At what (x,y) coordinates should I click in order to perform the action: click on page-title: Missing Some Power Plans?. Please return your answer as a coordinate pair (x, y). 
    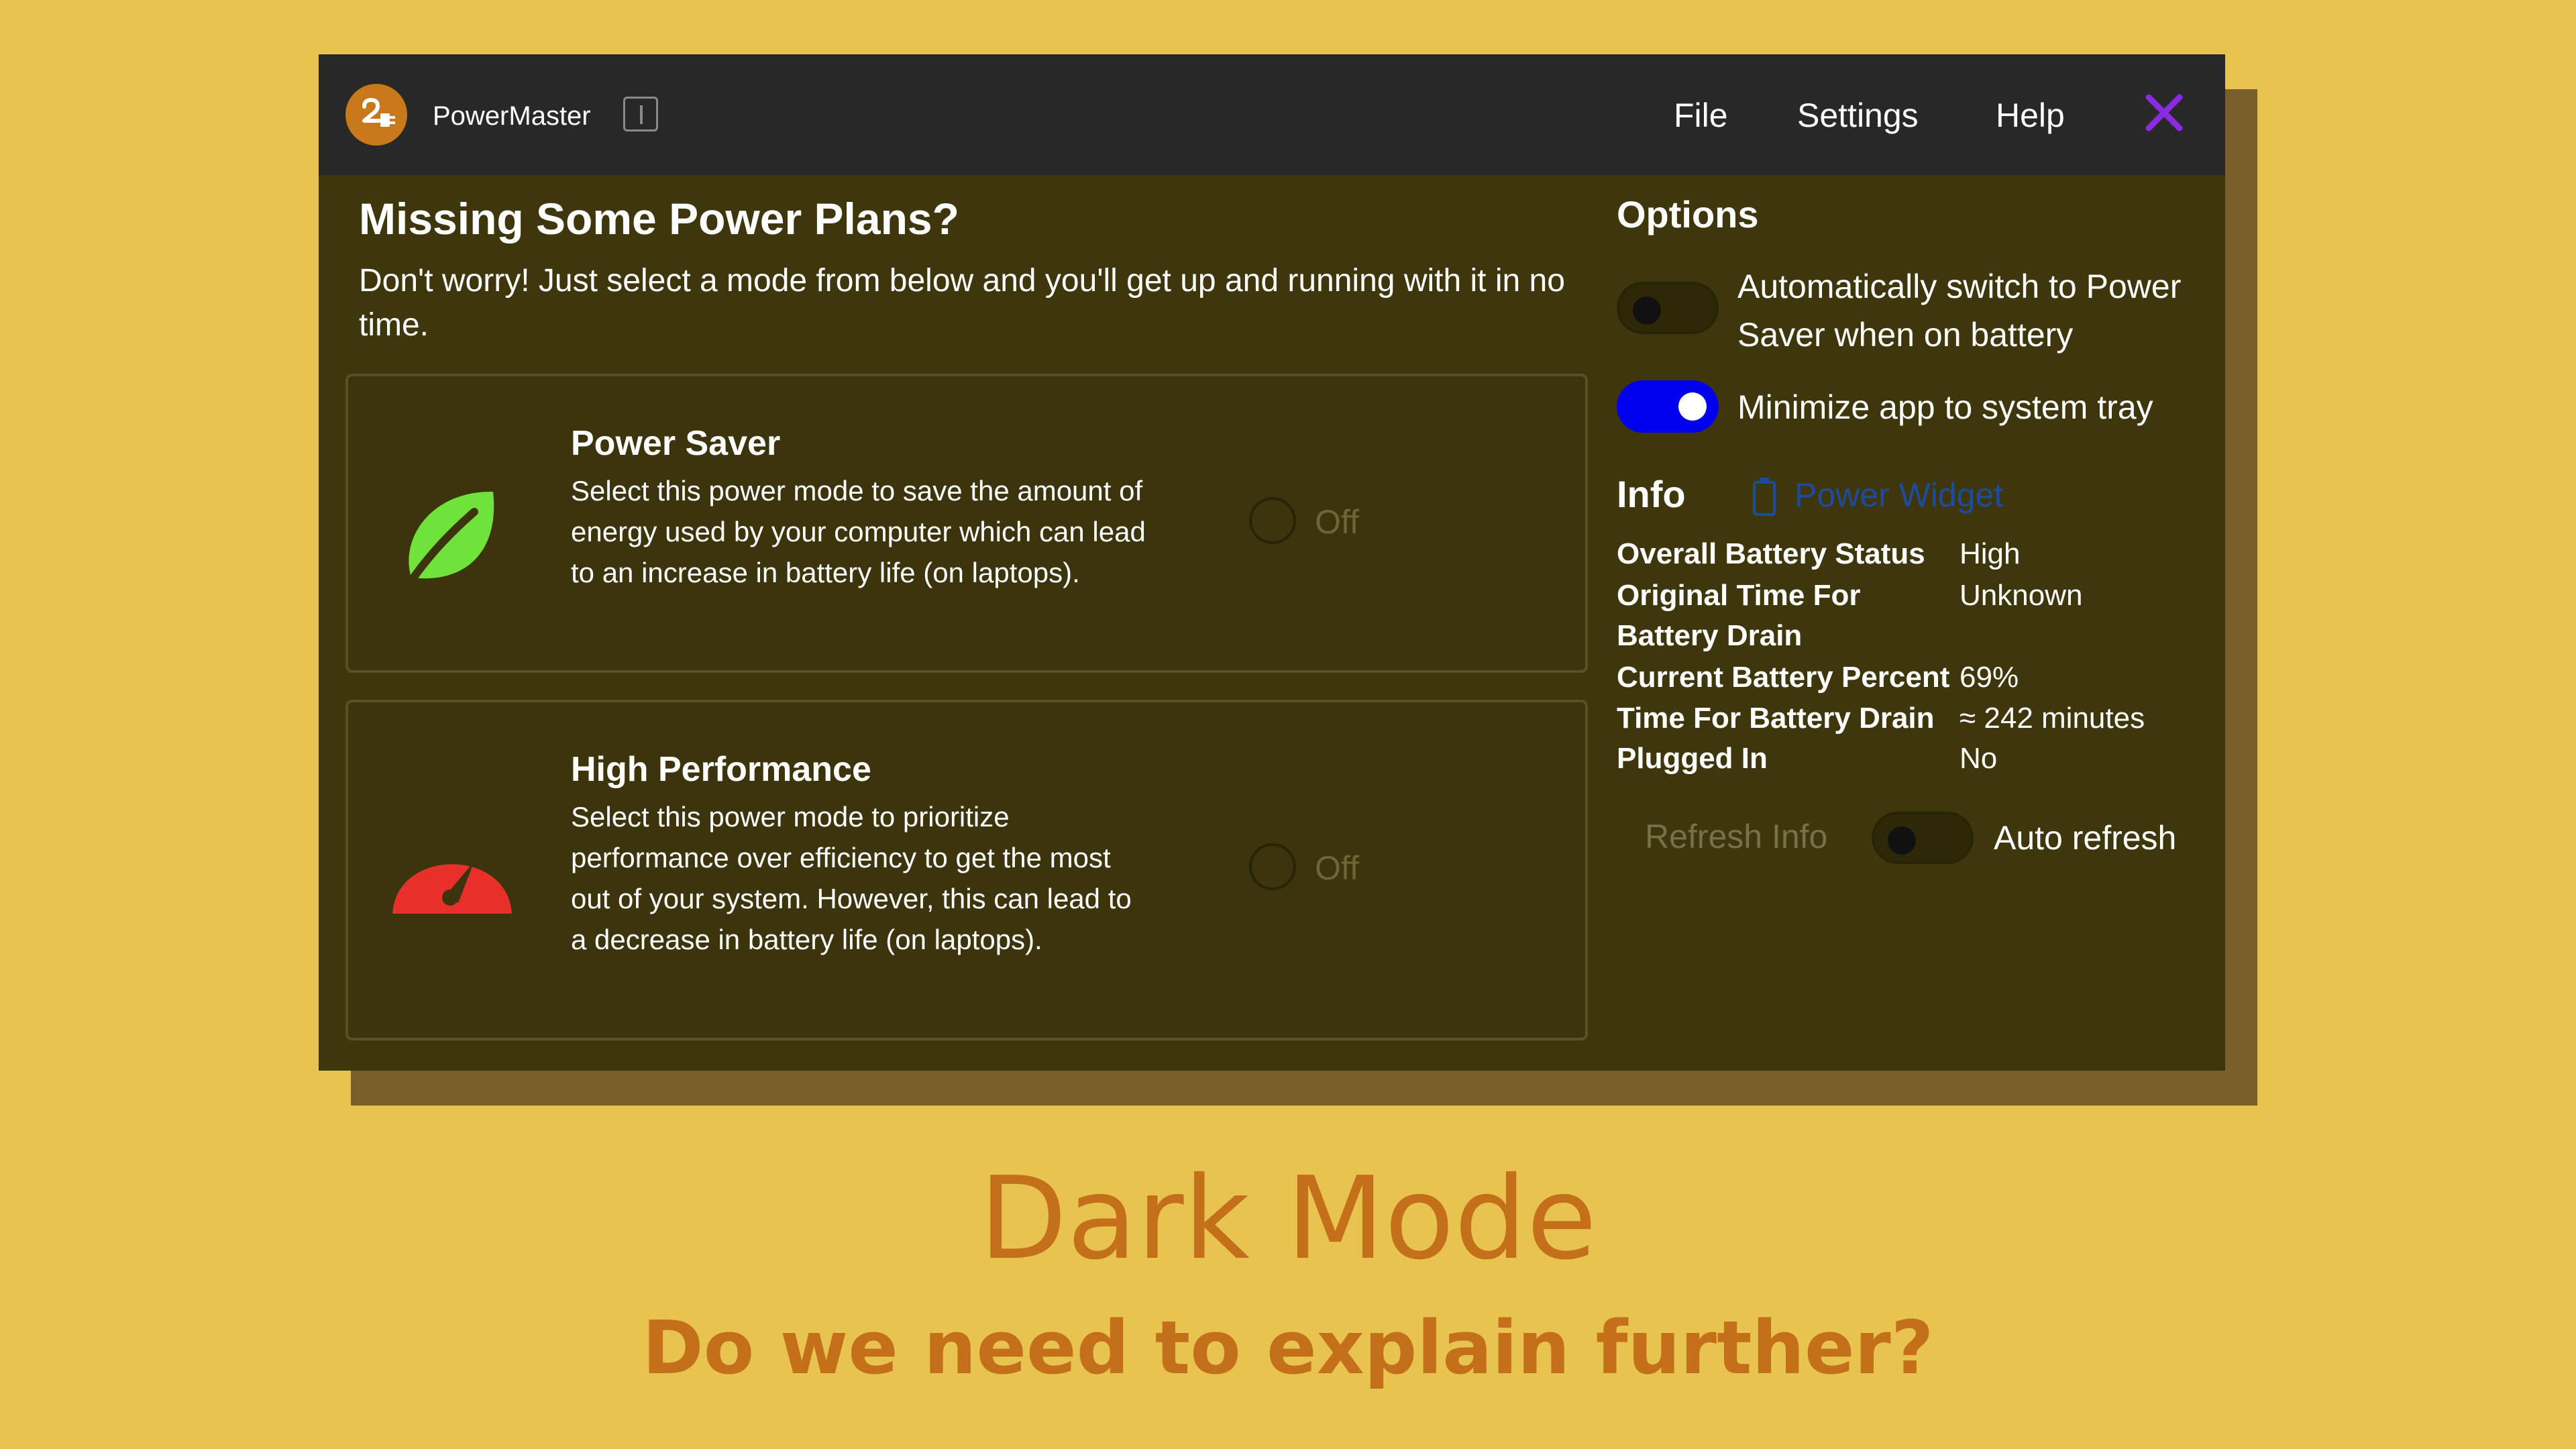
    Looking at the image, I should click on (659, 219).